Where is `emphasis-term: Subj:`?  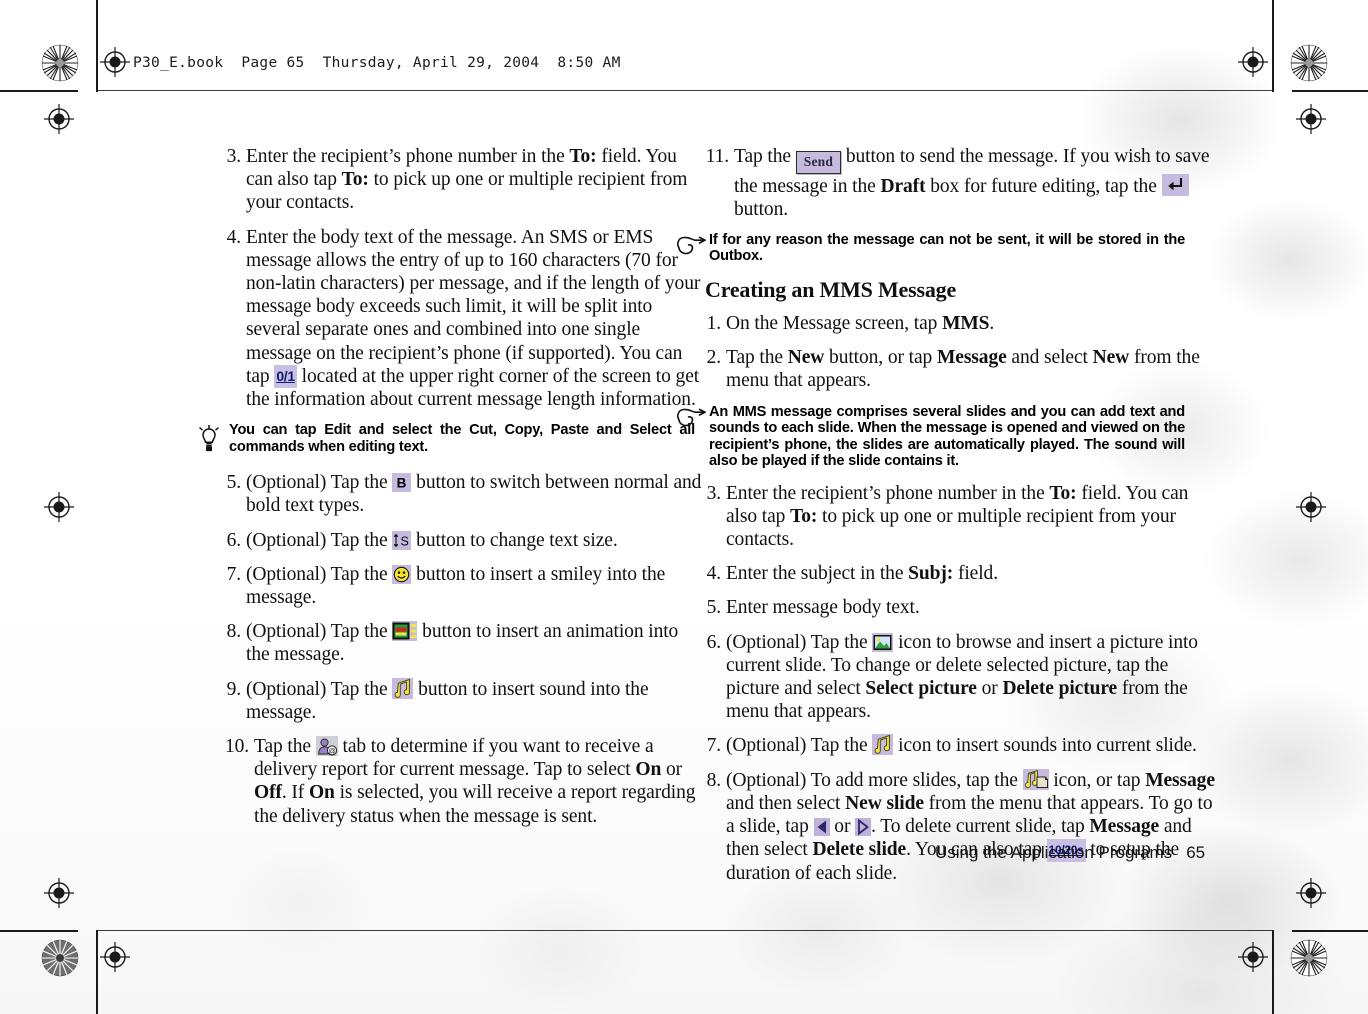
emphasis-term: Subj: is located at coordinates (931, 574).